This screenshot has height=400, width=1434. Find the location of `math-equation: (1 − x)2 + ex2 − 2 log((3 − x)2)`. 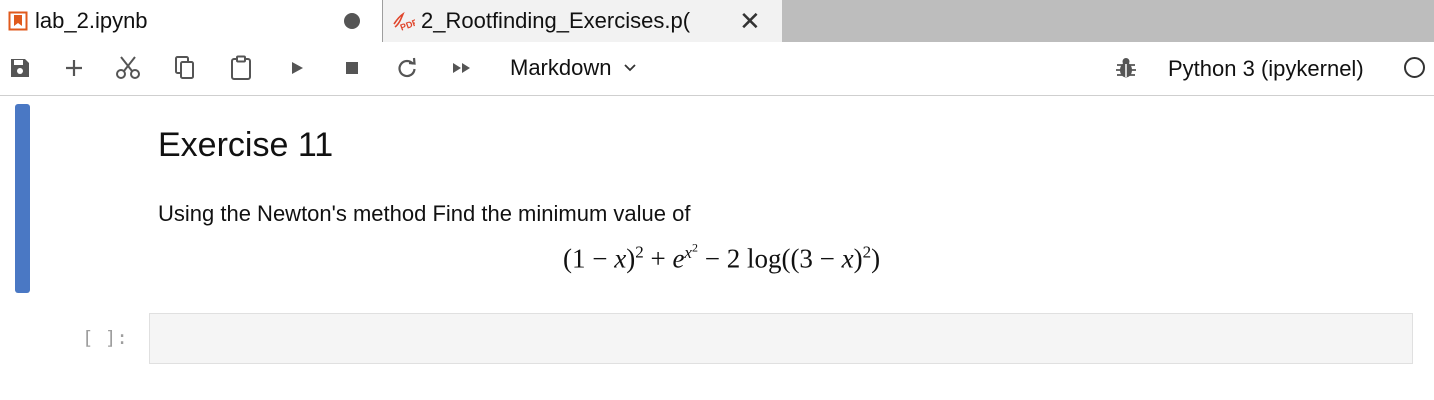

math-equation: (1 − x)2 + ex2 − 2 log((3 − x)2) is located at coordinates (722, 257).